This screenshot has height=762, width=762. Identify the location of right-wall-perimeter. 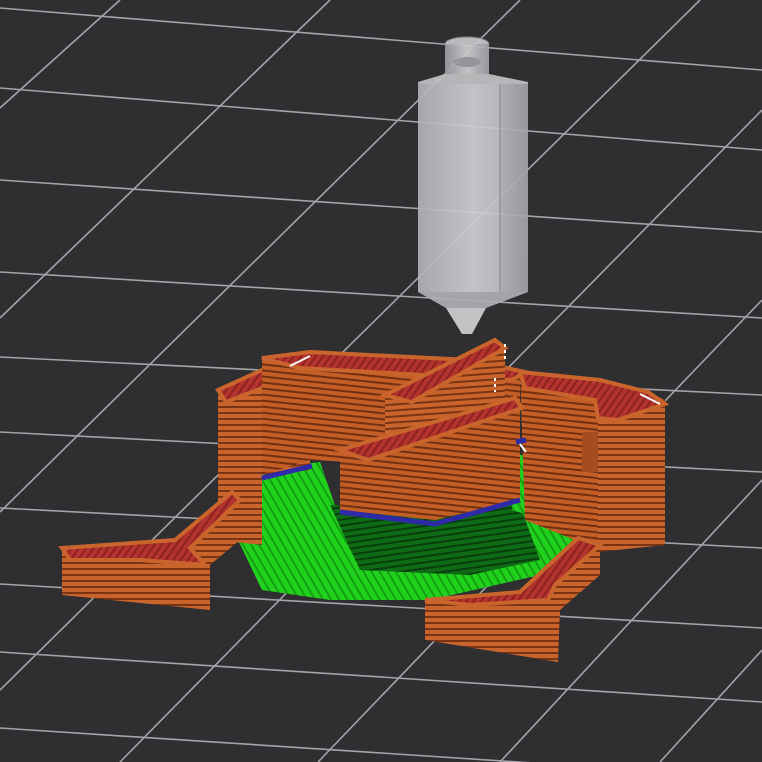
(593, 460).